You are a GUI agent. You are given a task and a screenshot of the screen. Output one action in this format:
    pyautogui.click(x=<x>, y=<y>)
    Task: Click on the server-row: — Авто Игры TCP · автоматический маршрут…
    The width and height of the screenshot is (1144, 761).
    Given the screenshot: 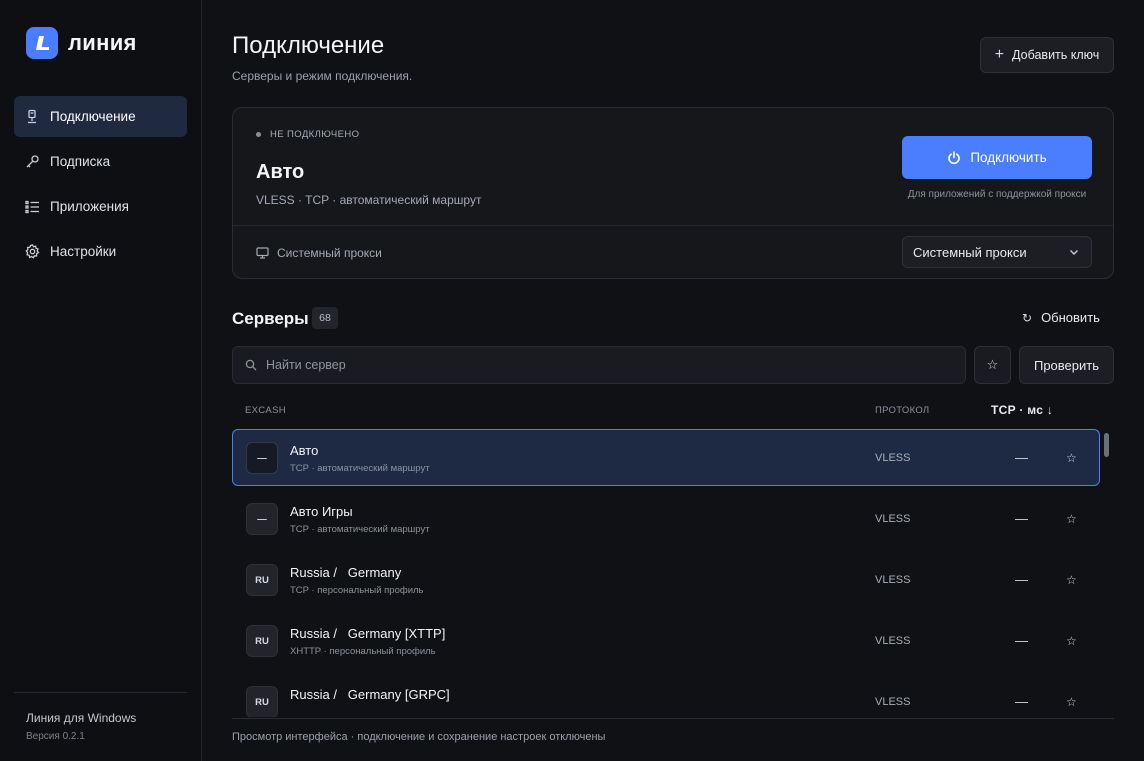 What is the action you would take?
    pyautogui.click(x=666, y=518)
    